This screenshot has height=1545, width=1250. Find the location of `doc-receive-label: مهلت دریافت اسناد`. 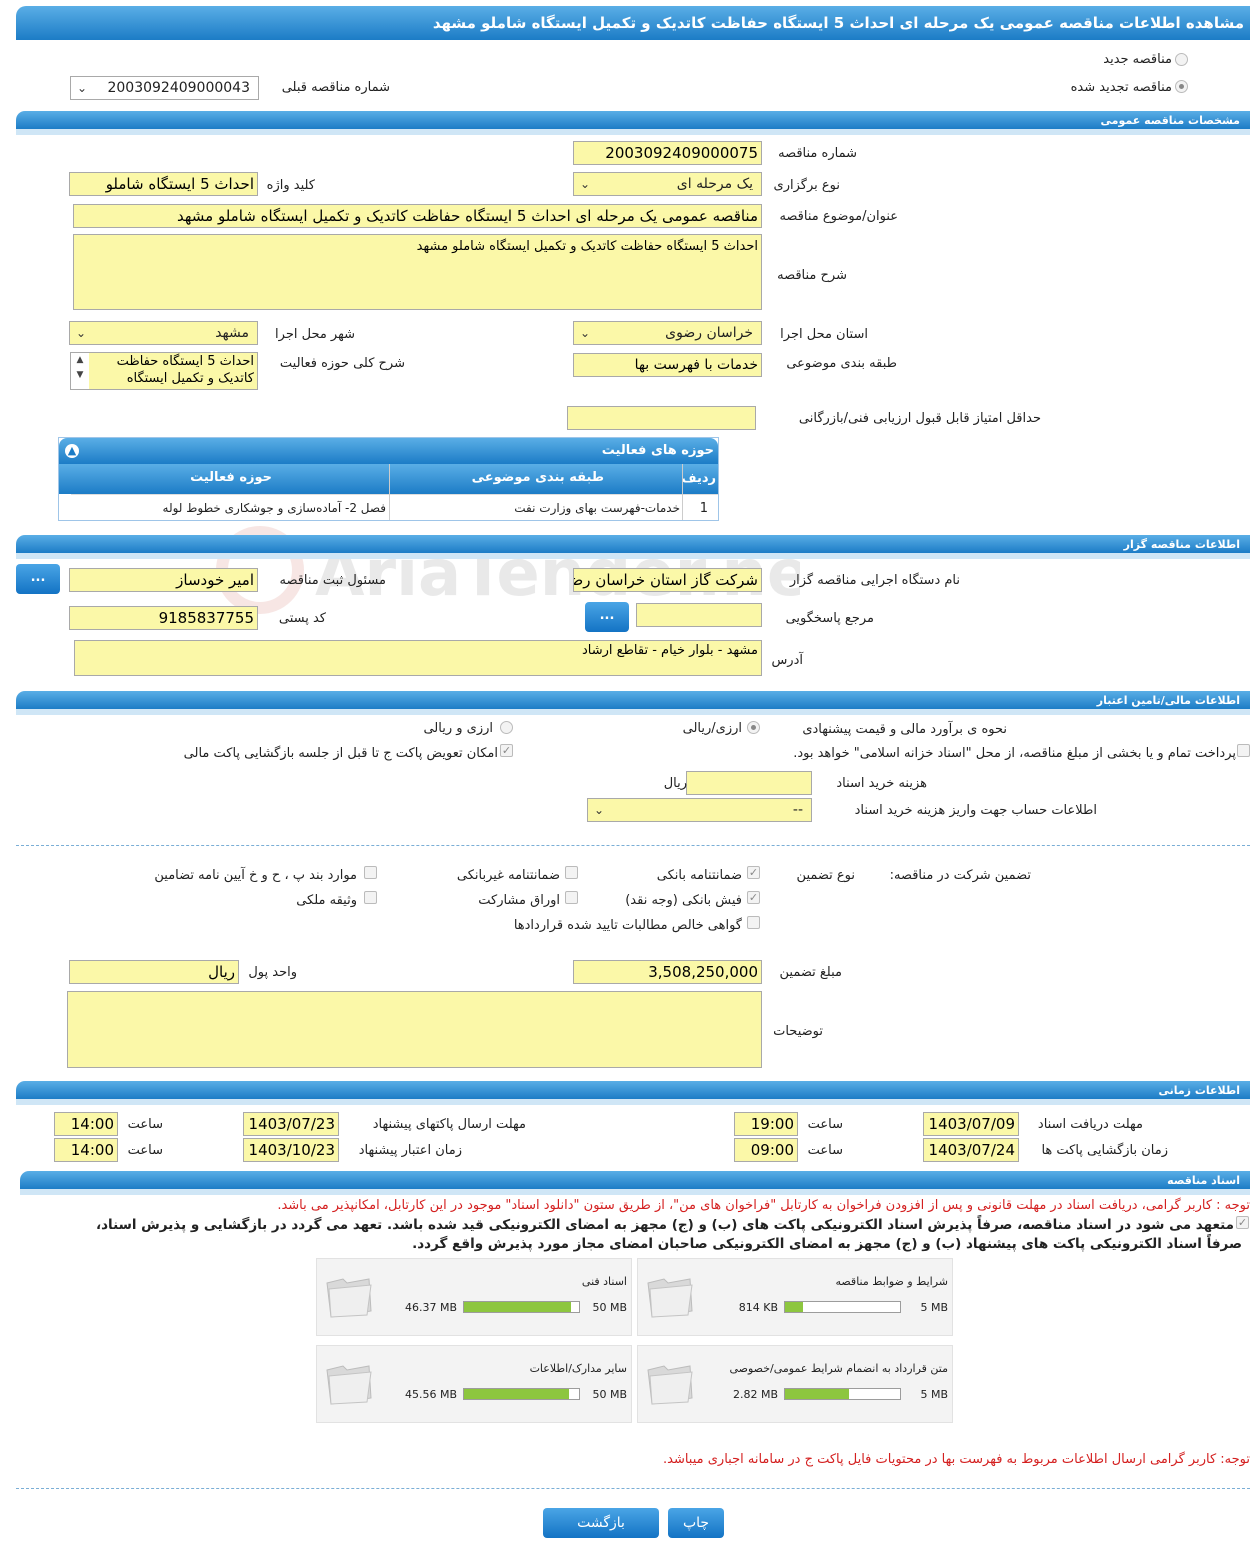

doc-receive-label: مهلت دریافت اسناد is located at coordinates (1090, 1124).